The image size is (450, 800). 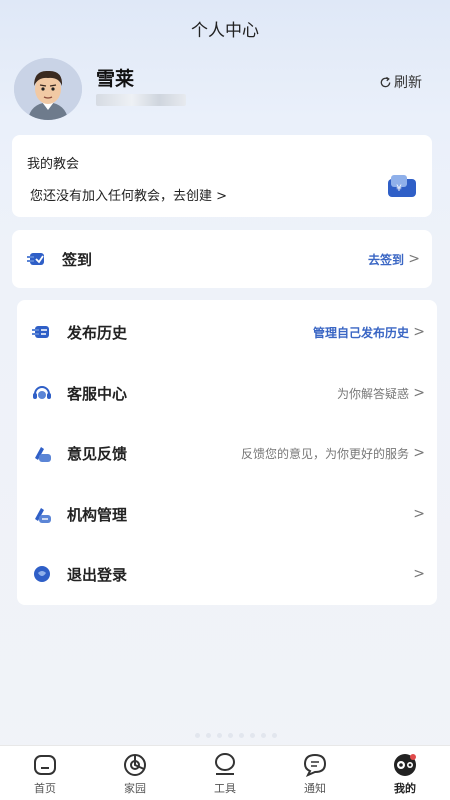 What do you see at coordinates (405, 788) in the screenshot?
I see `nav-label: 我的` at bounding box center [405, 788].